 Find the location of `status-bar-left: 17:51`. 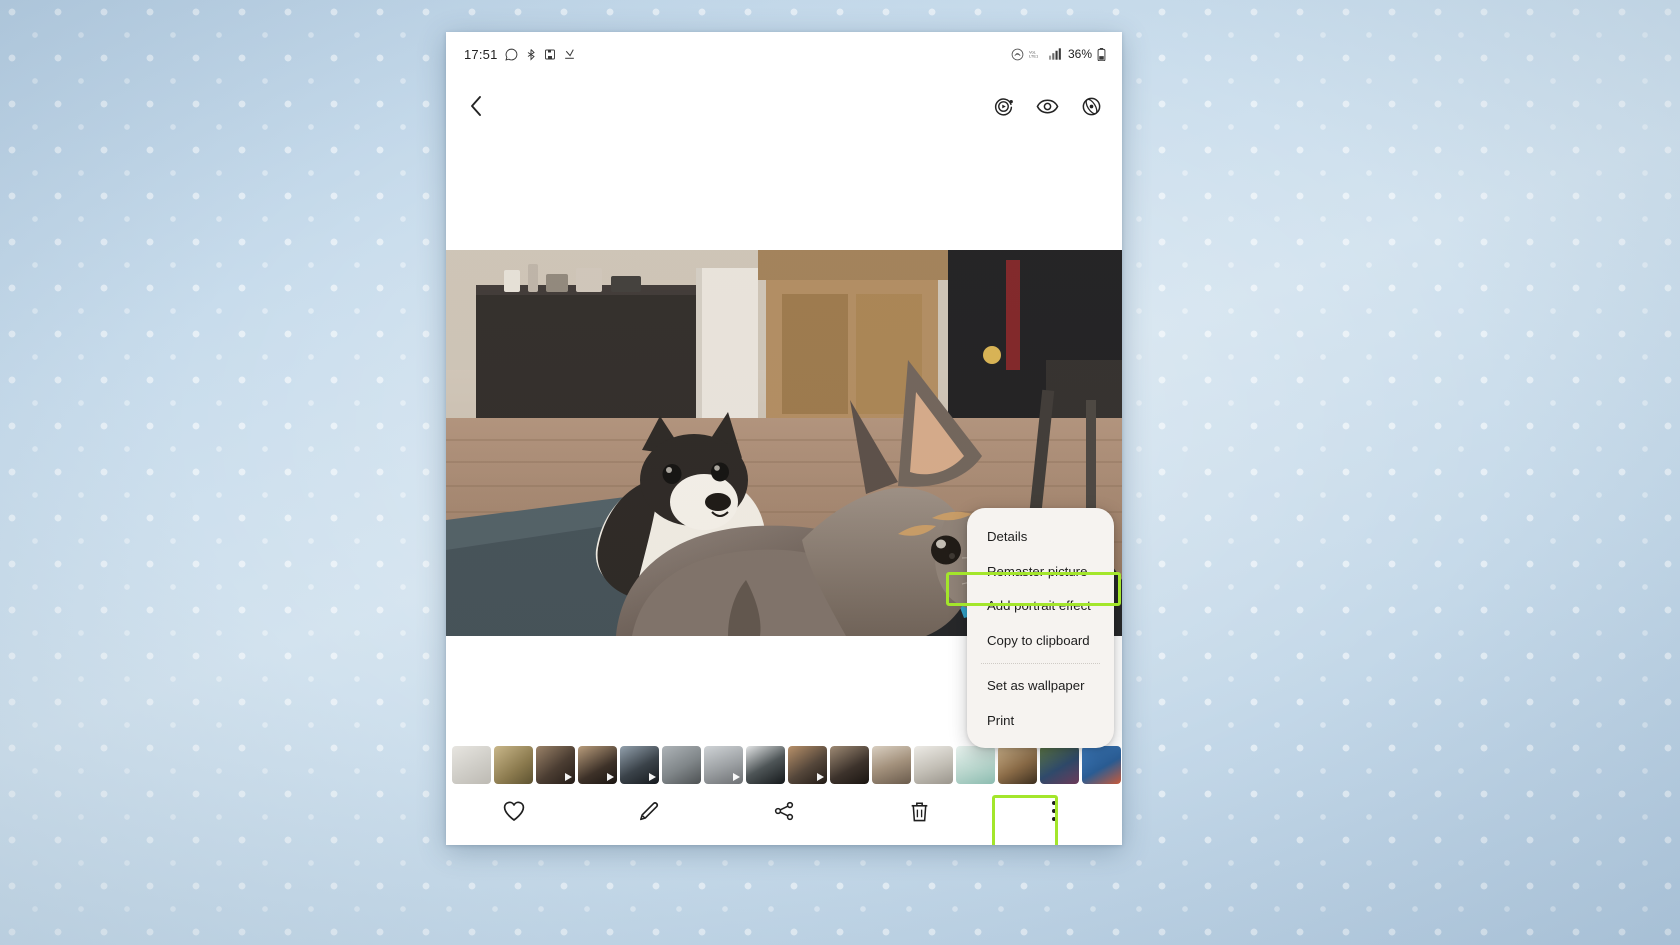

status-bar-left: 17:51 is located at coordinates (520, 54).